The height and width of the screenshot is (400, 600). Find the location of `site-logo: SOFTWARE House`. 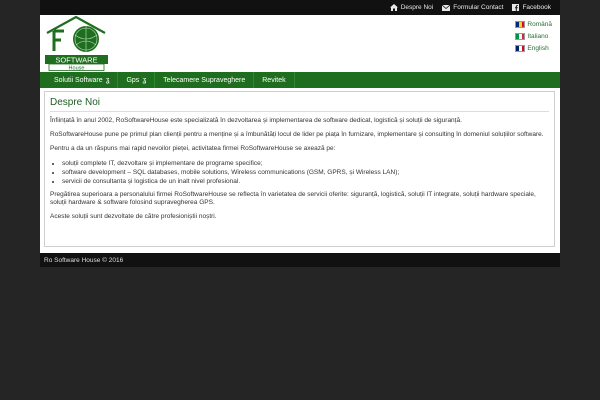

site-logo: SOFTWARE House is located at coordinates (78, 43).